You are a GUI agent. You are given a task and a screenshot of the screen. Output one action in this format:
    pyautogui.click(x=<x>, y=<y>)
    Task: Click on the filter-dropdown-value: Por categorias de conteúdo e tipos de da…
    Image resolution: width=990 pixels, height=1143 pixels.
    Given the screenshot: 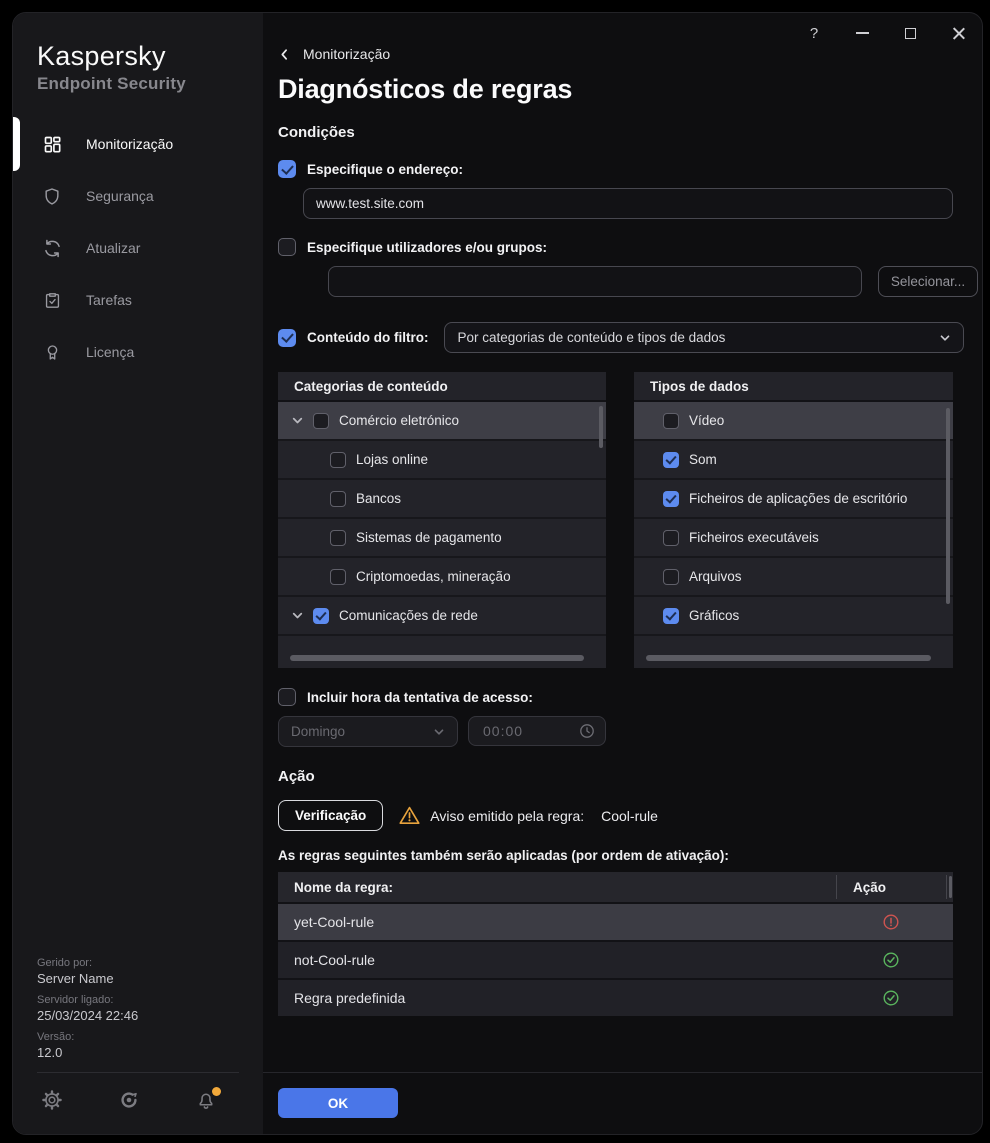 What is the action you would take?
    pyautogui.click(x=591, y=337)
    